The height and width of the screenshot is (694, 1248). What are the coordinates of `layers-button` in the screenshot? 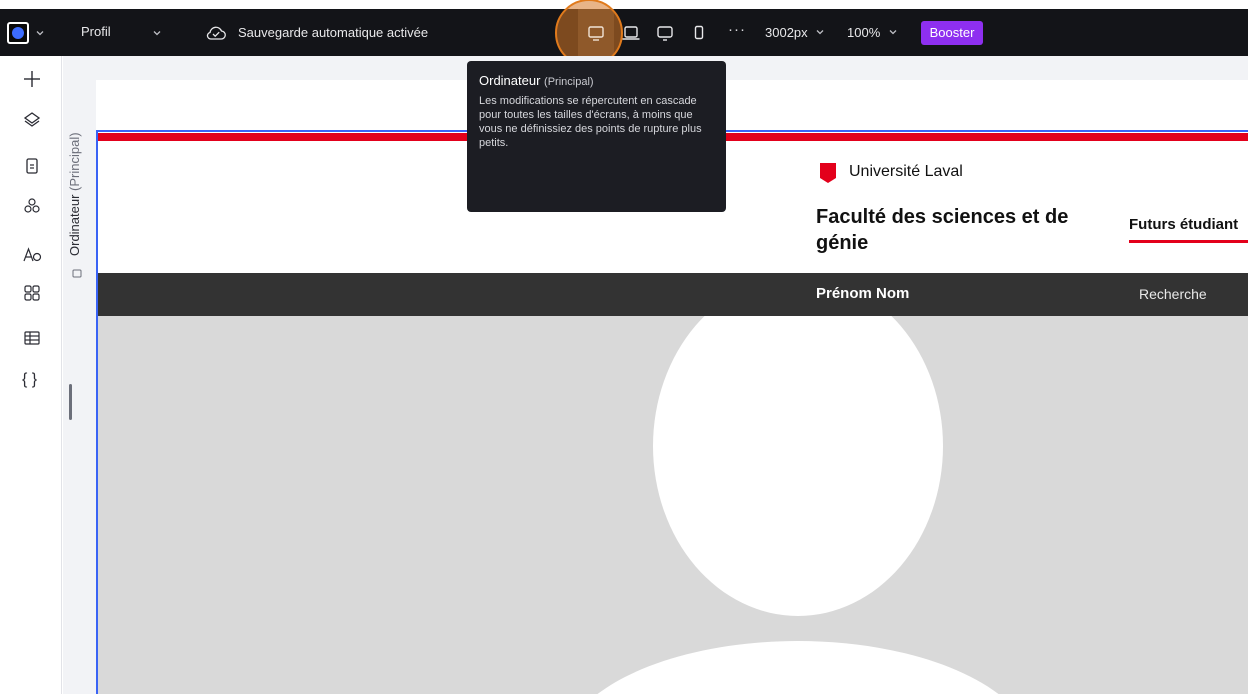 It's located at (32, 120).